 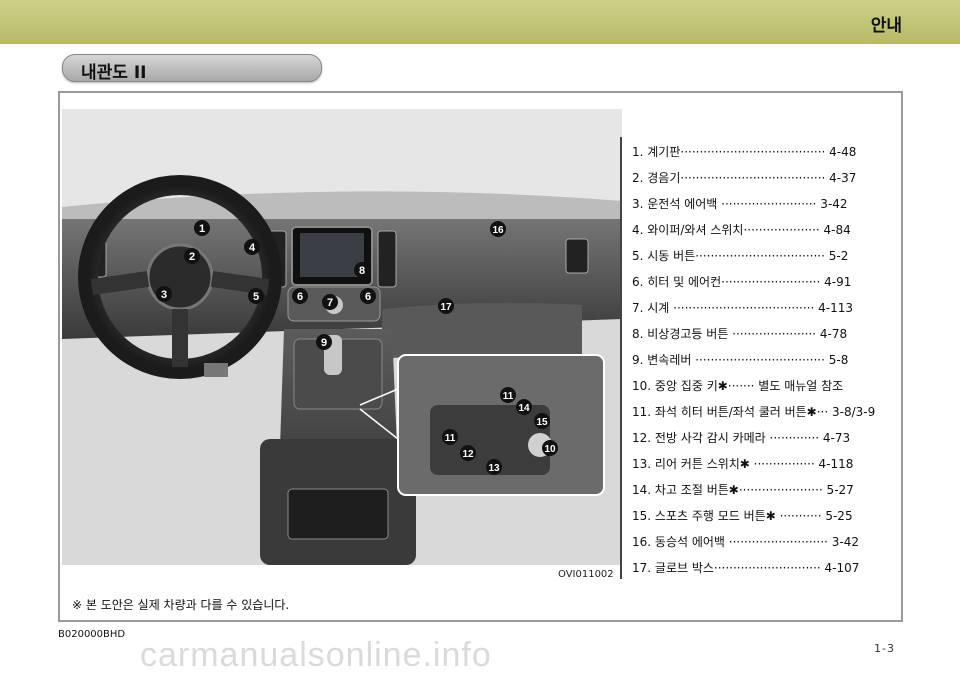 I want to click on svg-text: 9, so click(x=324, y=343).